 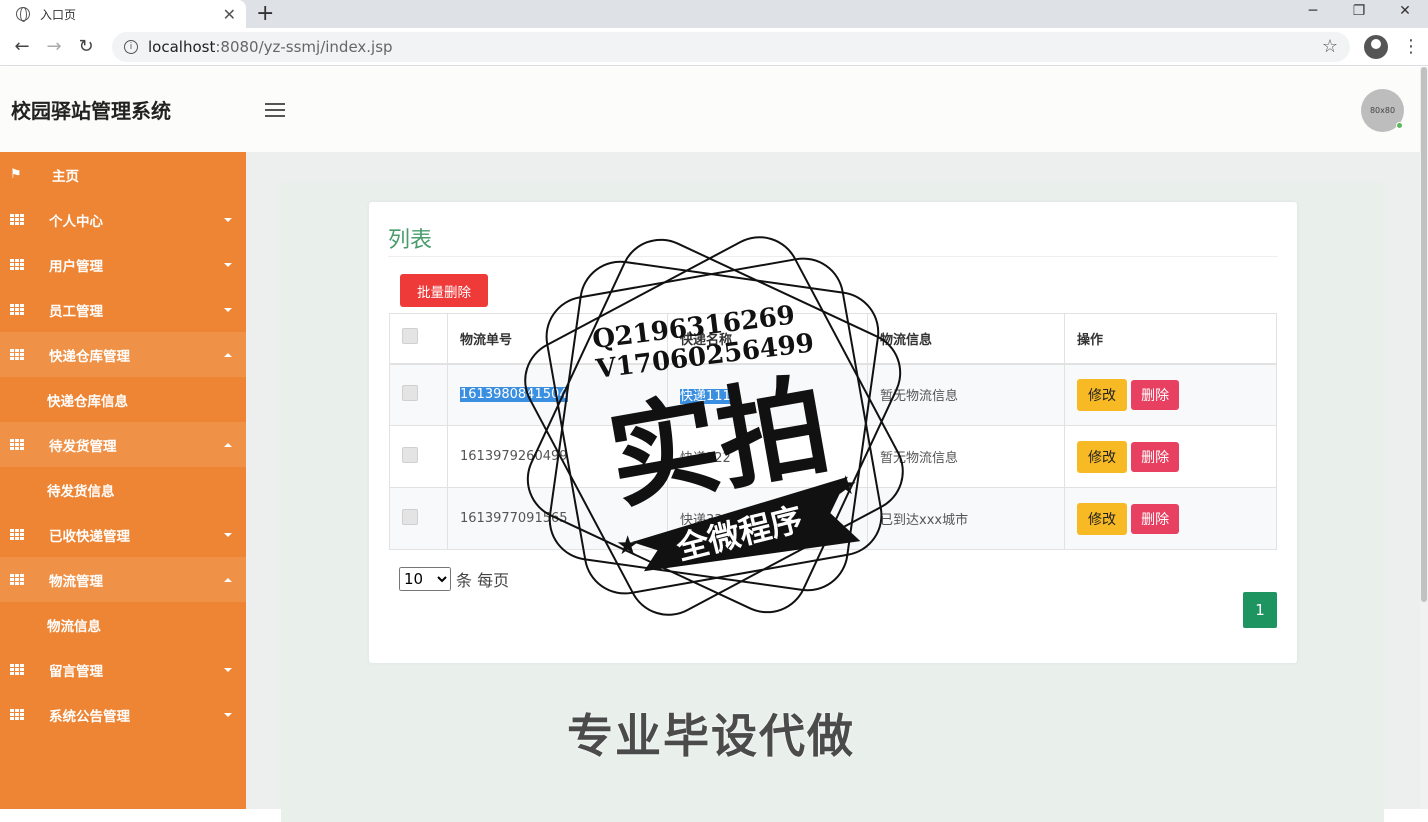 I want to click on logistics-info: 暂无物流信息, so click(x=919, y=458).